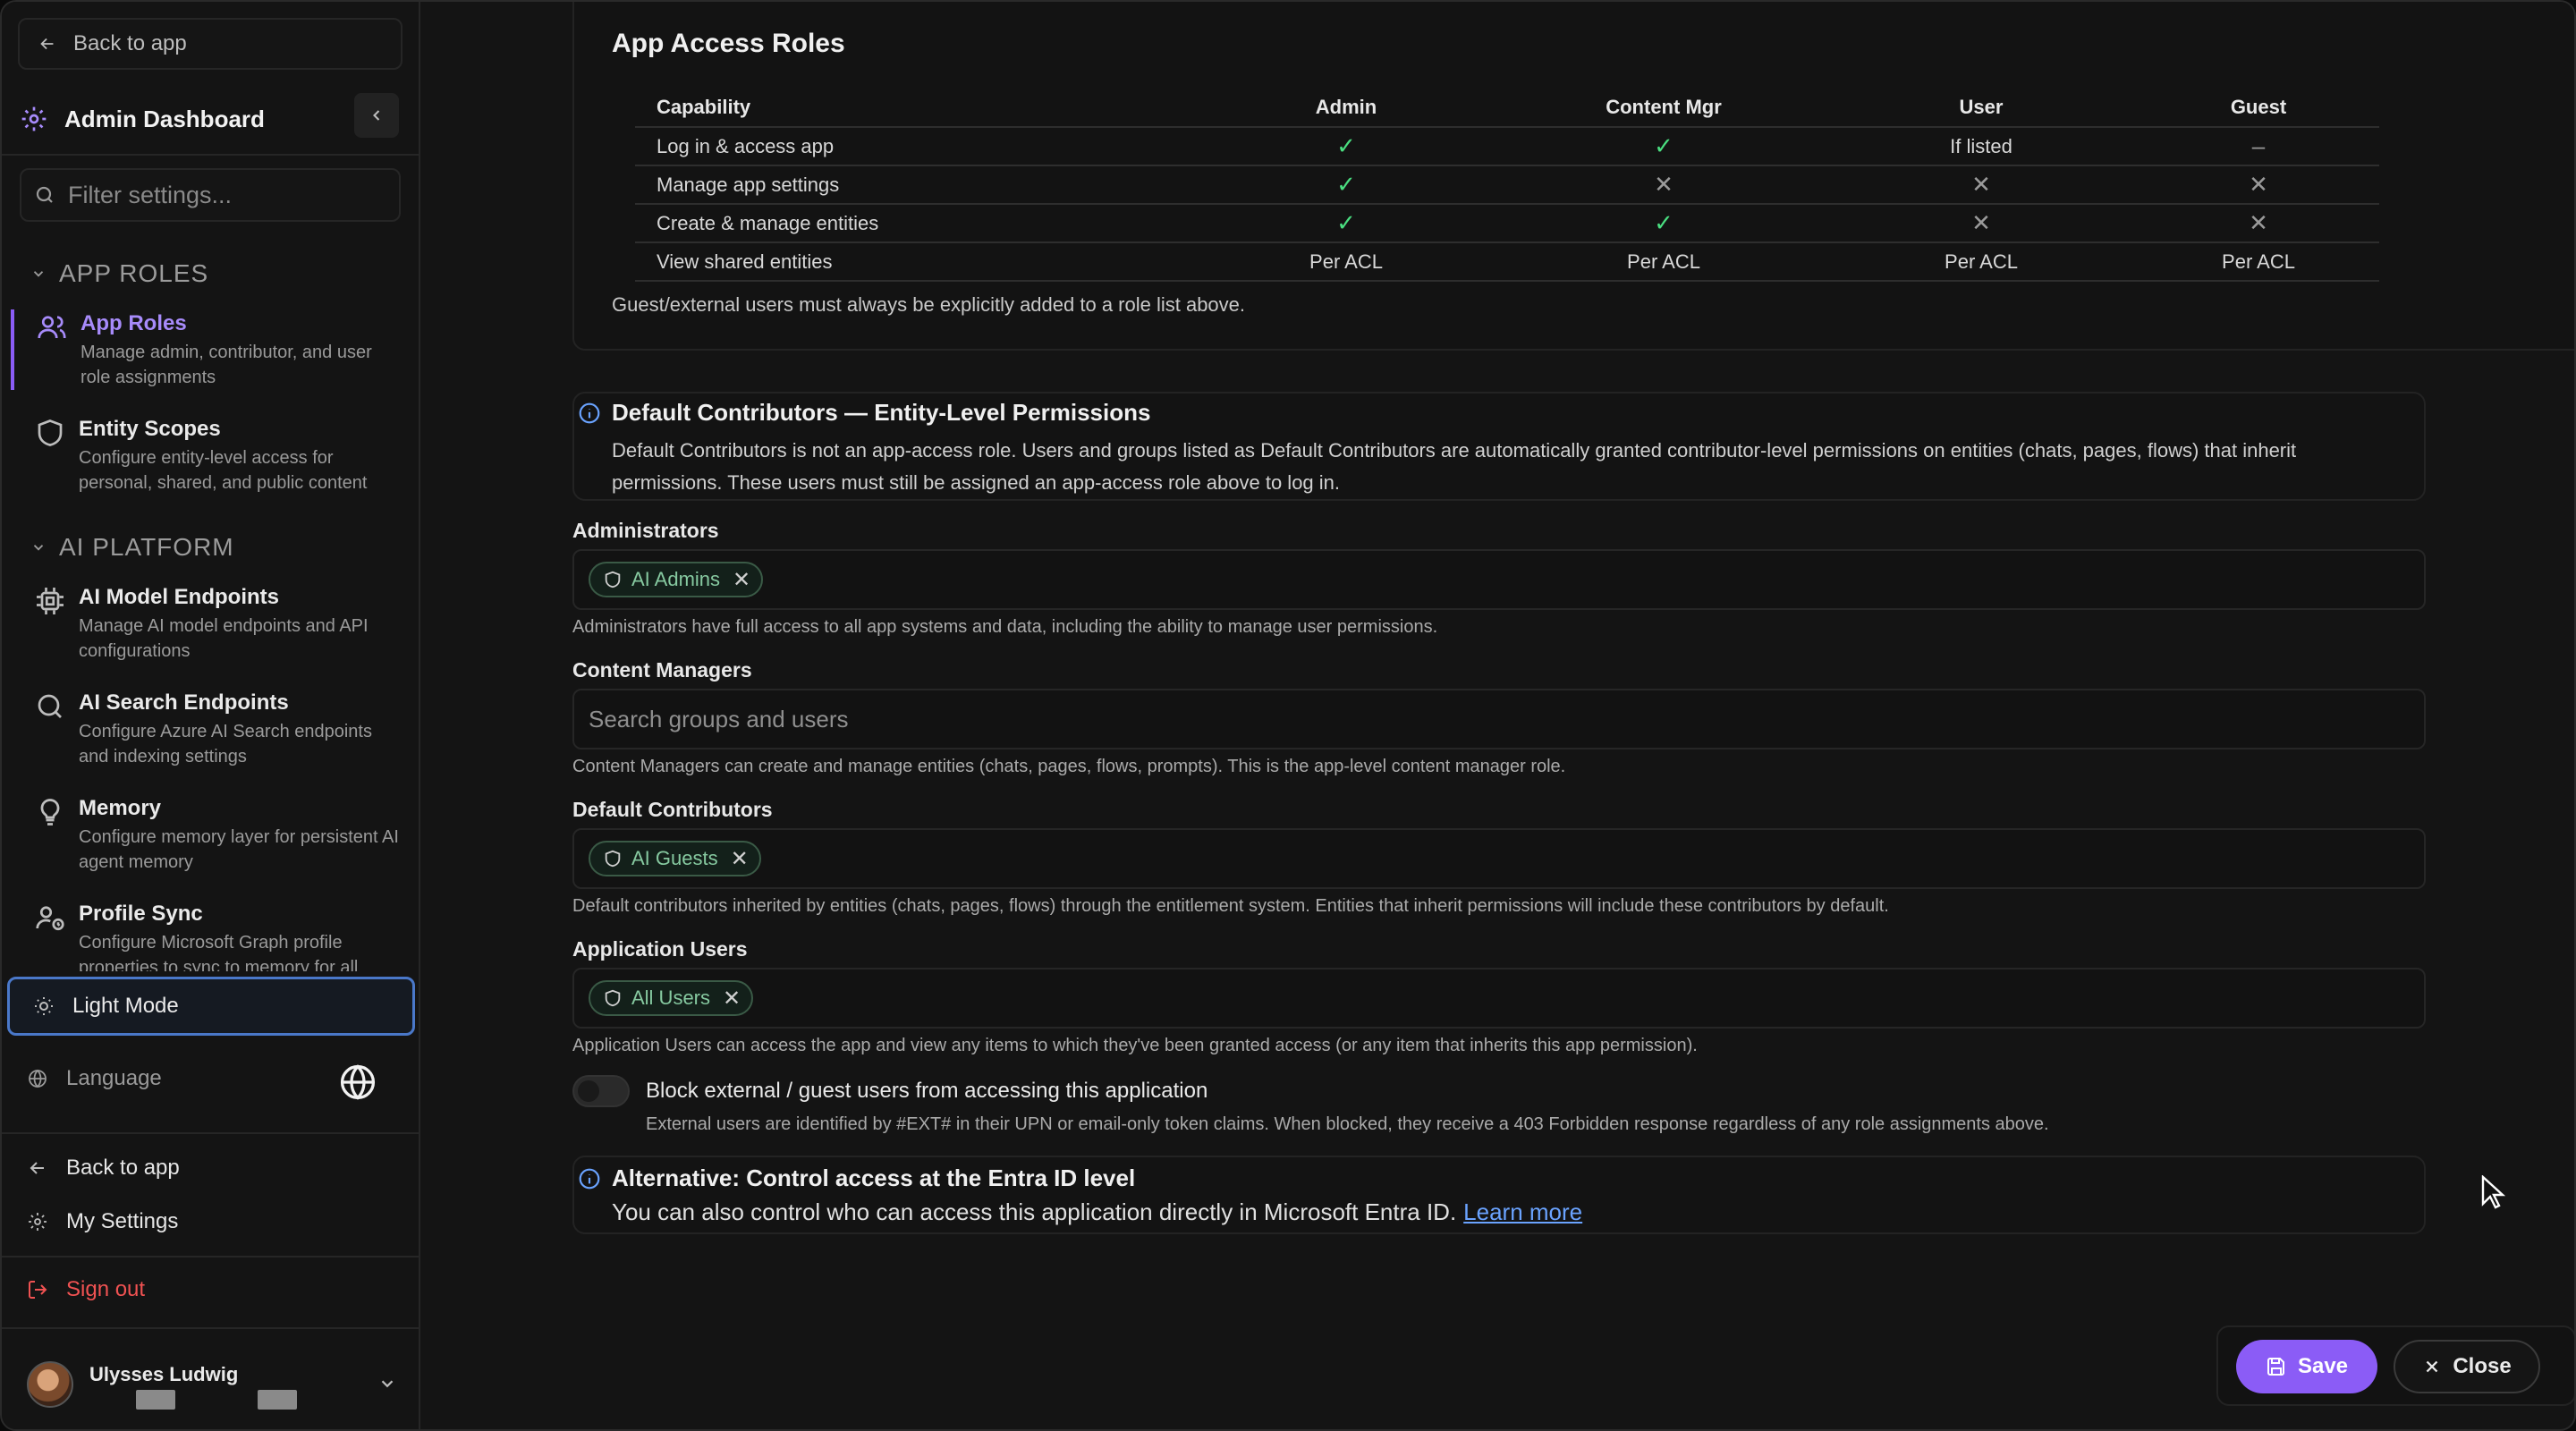 The image size is (2576, 1431). Describe the element at coordinates (1507, 108) in the screenshot. I see `table-header-row: Capability Admin Content Mgr User Guest` at that location.